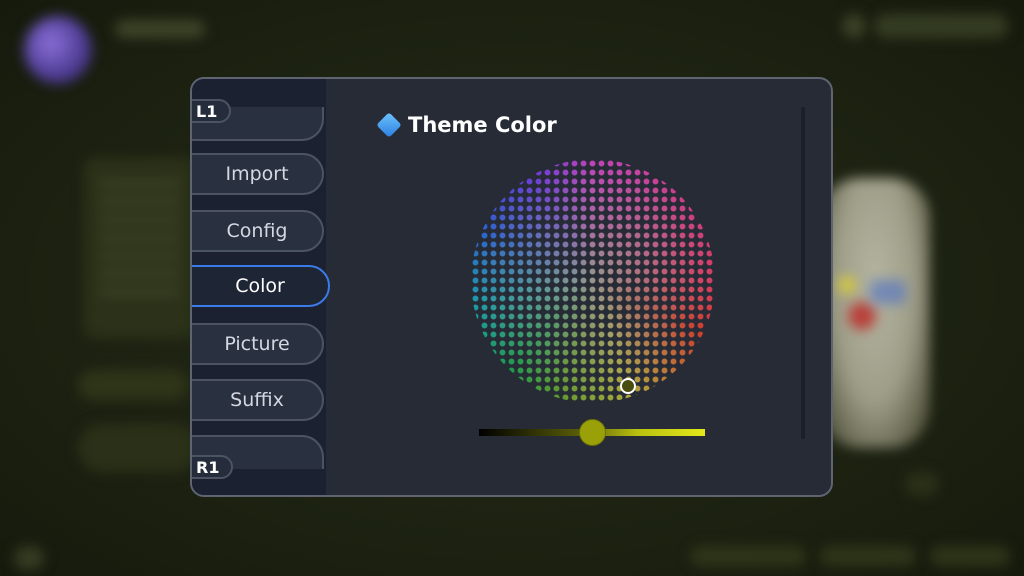  What do you see at coordinates (29, 558) in the screenshot?
I see `footer-icon` at bounding box center [29, 558].